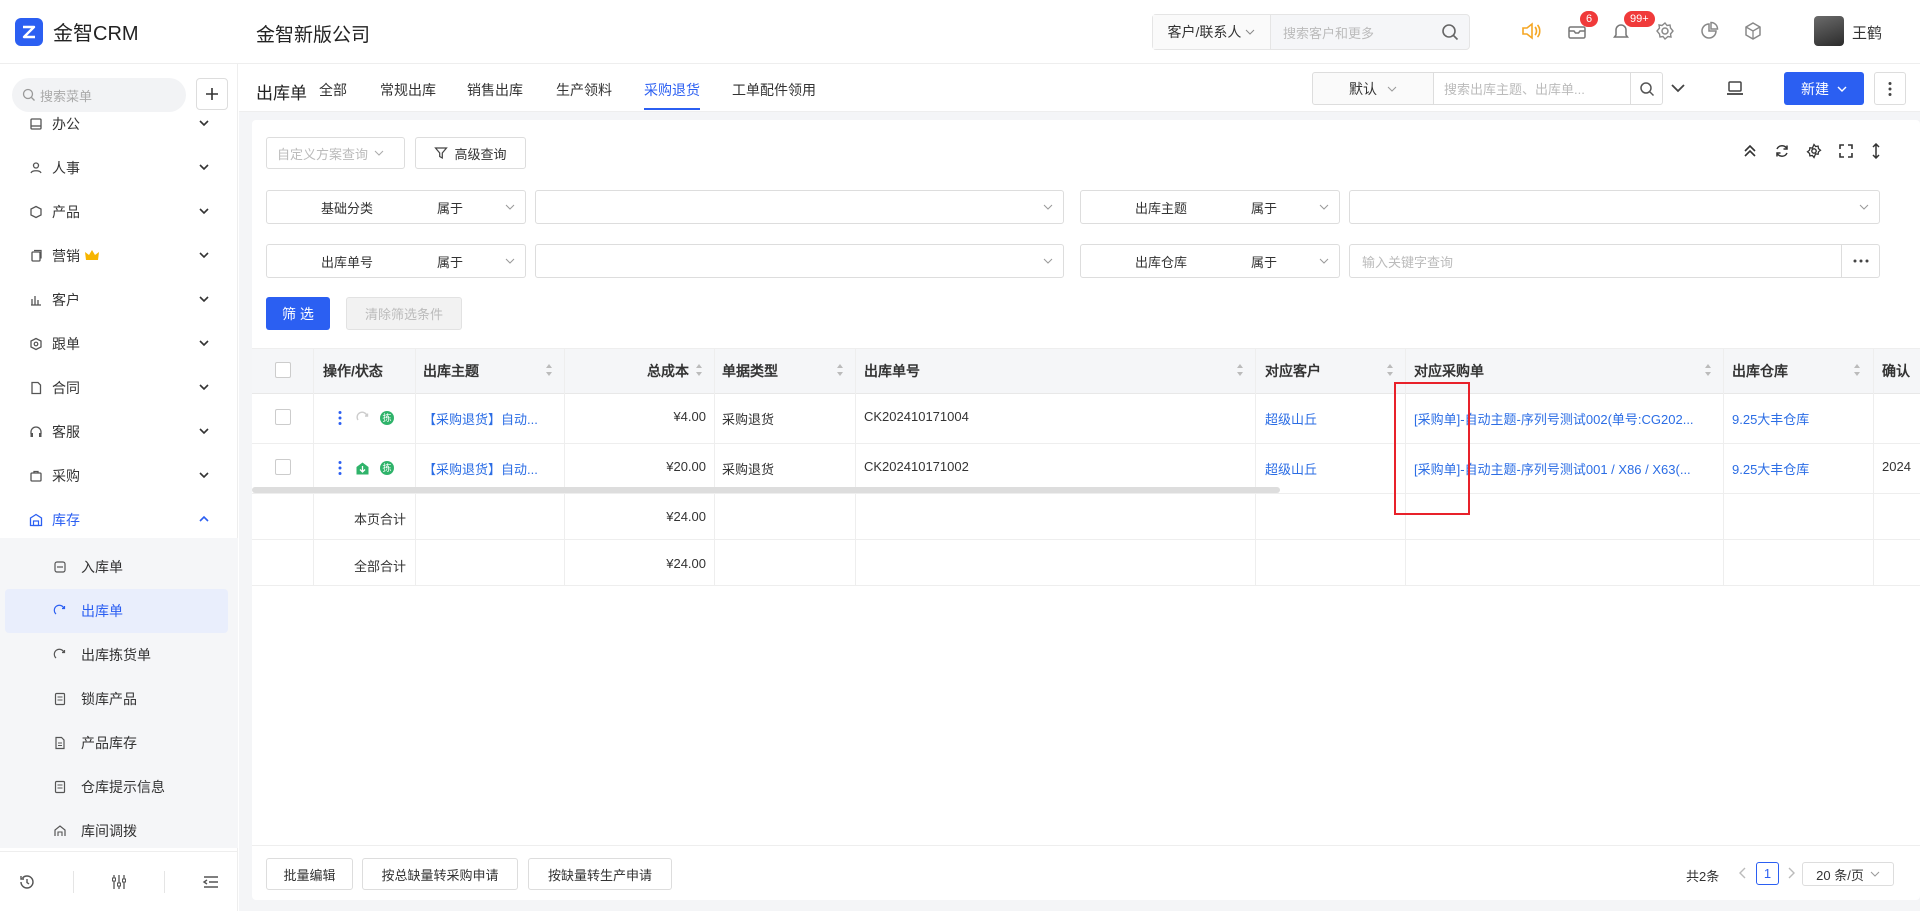 The height and width of the screenshot is (911, 1920). Describe the element at coordinates (404, 313) in the screenshot. I see `clear-filters-button: 清除筛选条件` at that location.